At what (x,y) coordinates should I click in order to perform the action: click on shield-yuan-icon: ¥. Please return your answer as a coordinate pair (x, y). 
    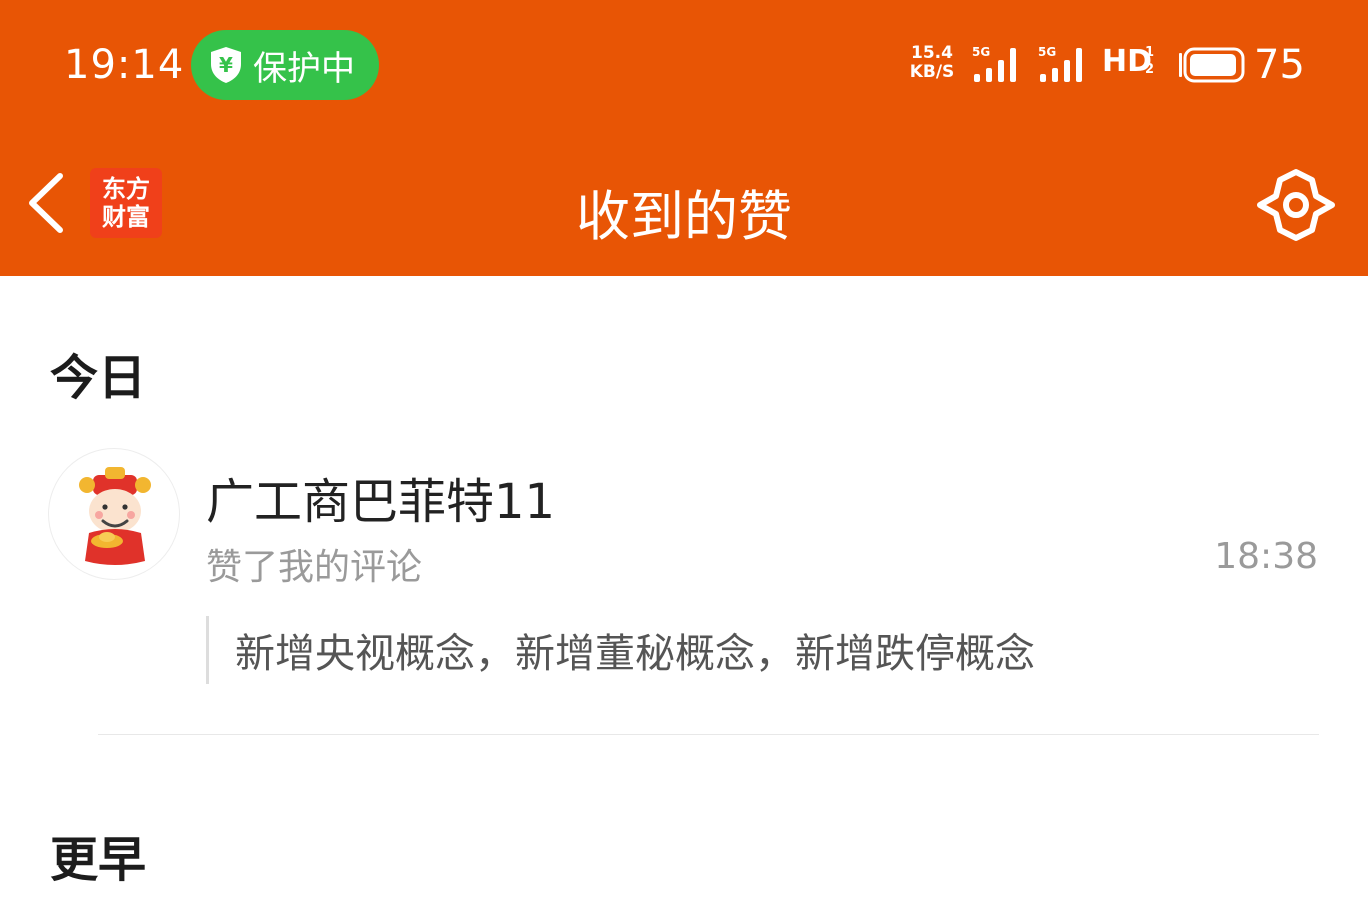
    Looking at the image, I should click on (226, 65).